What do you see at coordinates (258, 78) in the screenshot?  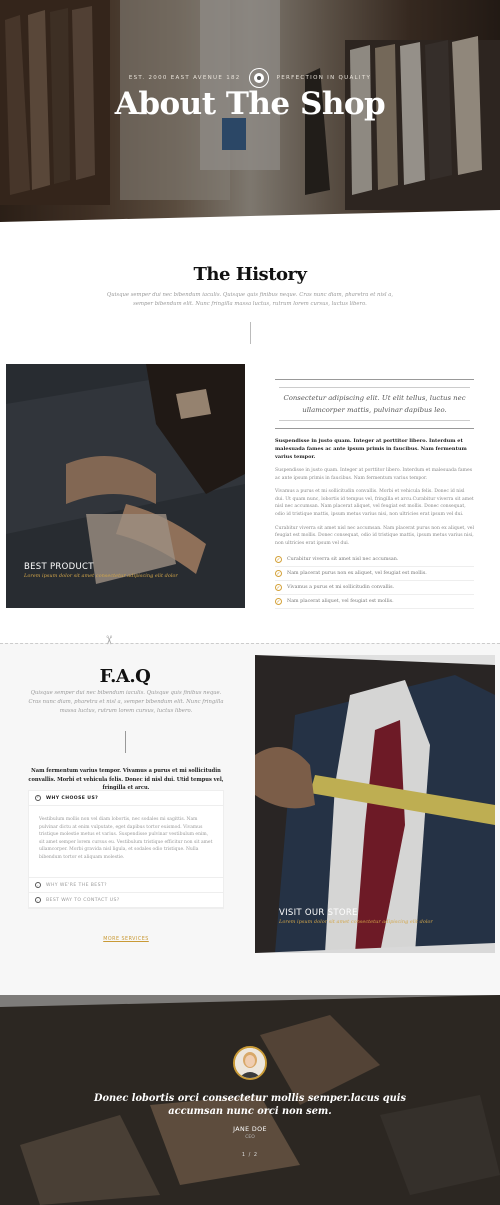 I see `button-logo-icon` at bounding box center [258, 78].